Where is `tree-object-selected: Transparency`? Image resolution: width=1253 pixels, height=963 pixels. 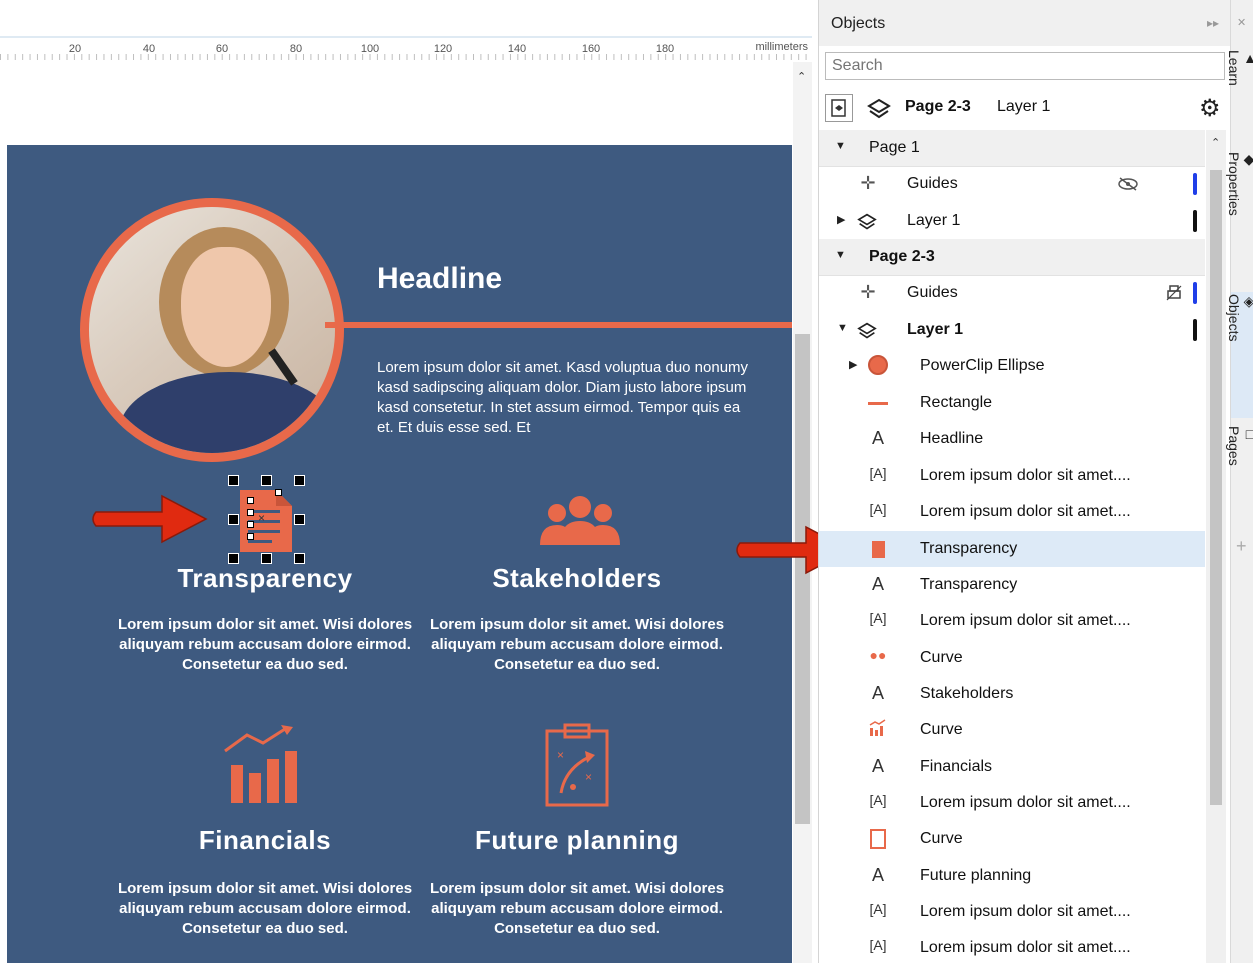 tree-object-selected: Transparency is located at coordinates (1012, 549).